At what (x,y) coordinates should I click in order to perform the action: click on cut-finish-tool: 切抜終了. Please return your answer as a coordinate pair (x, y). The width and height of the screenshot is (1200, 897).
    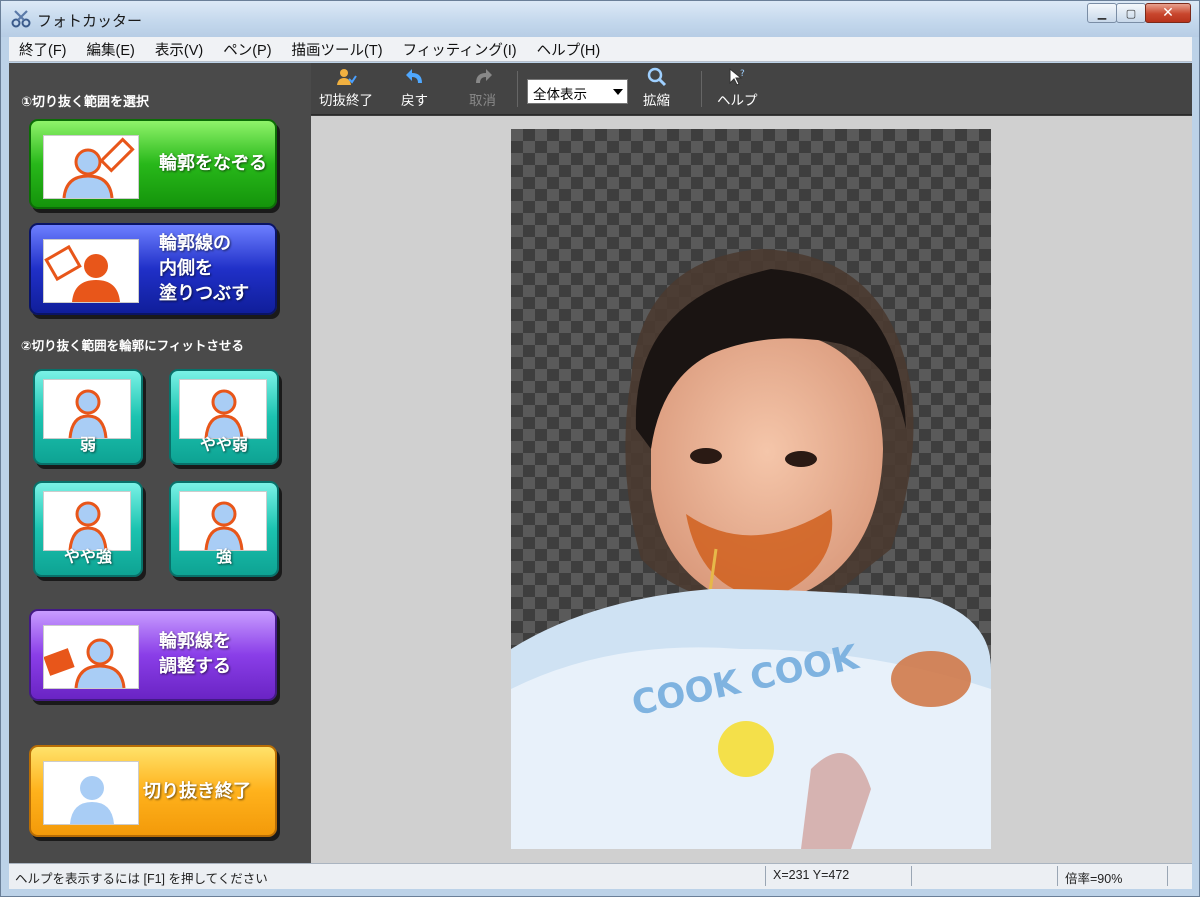
    Looking at the image, I should click on (346, 88).